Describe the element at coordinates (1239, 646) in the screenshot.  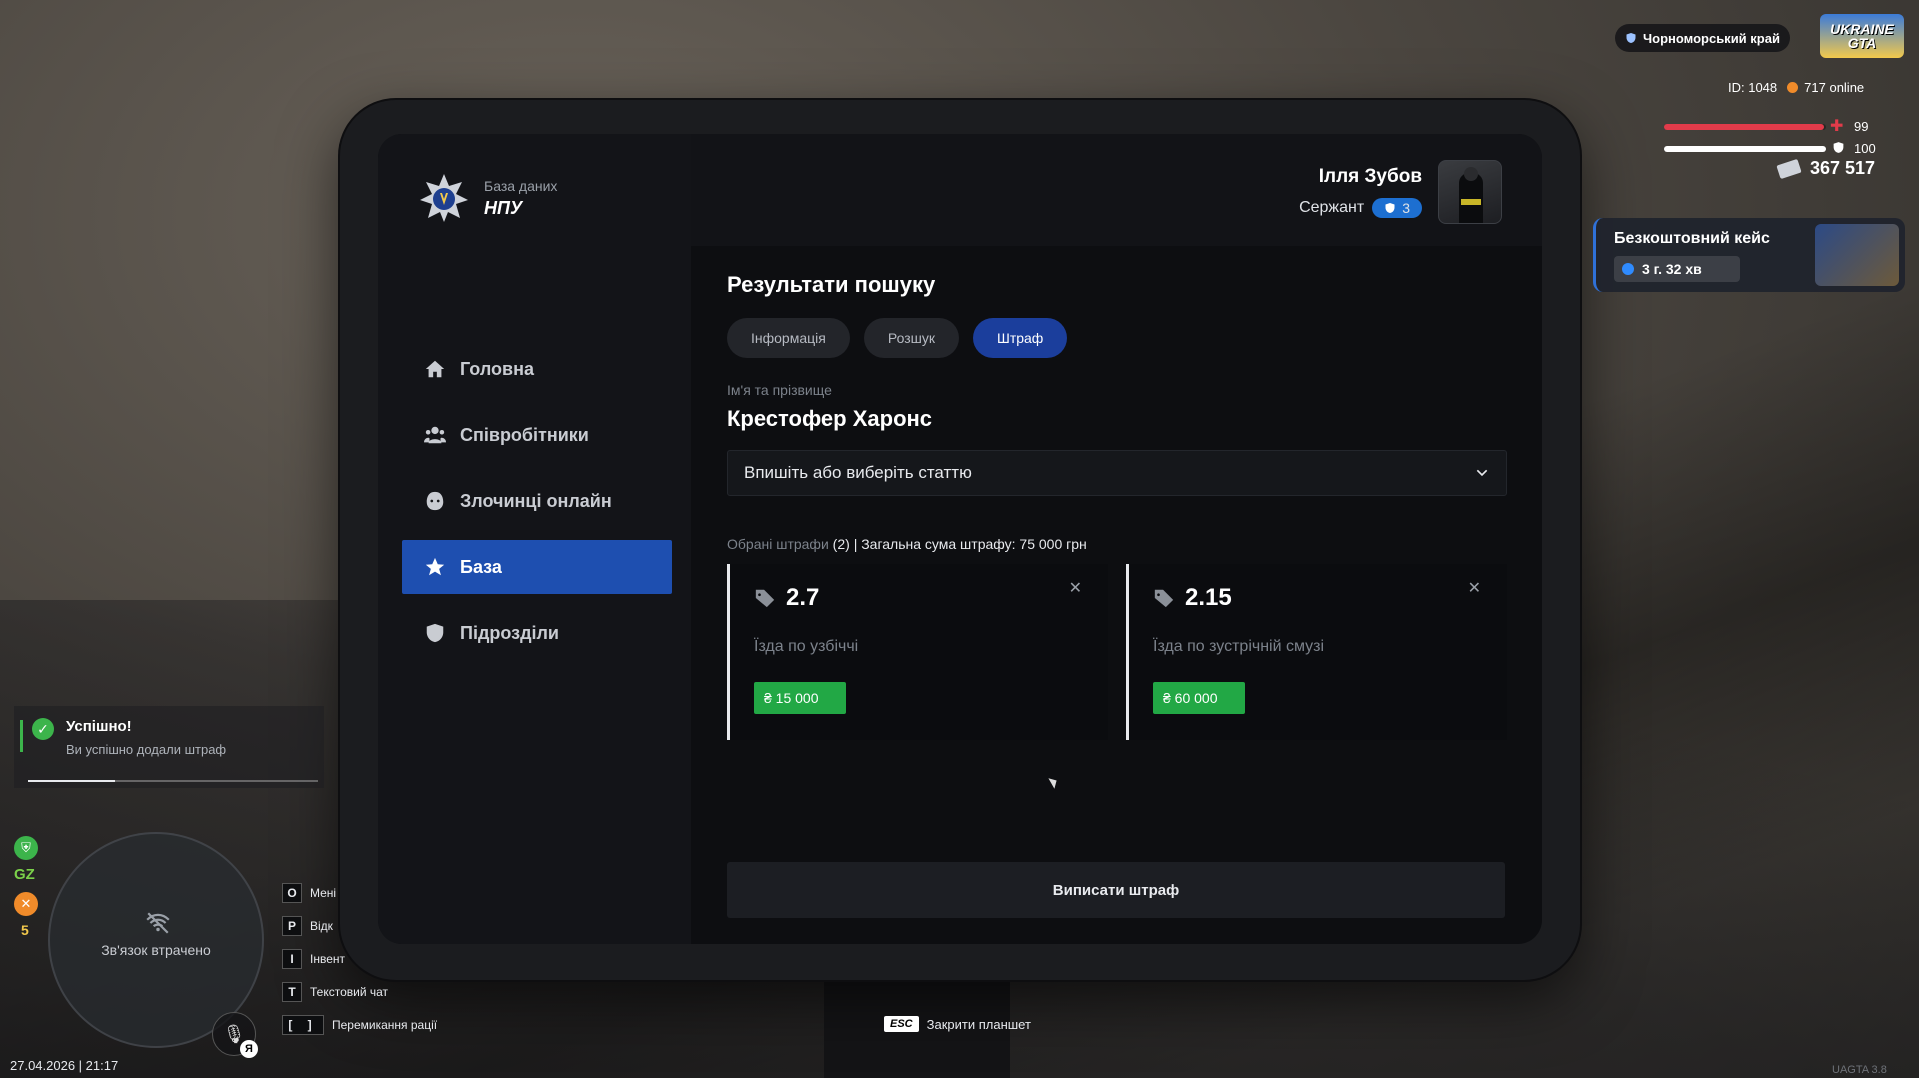
I see `fine-description: Їзда по зустрічній смузі` at that location.